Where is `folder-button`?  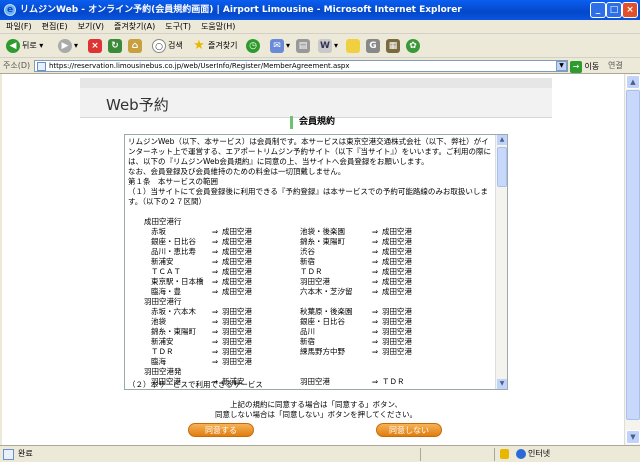
folder-button is located at coordinates (354, 46).